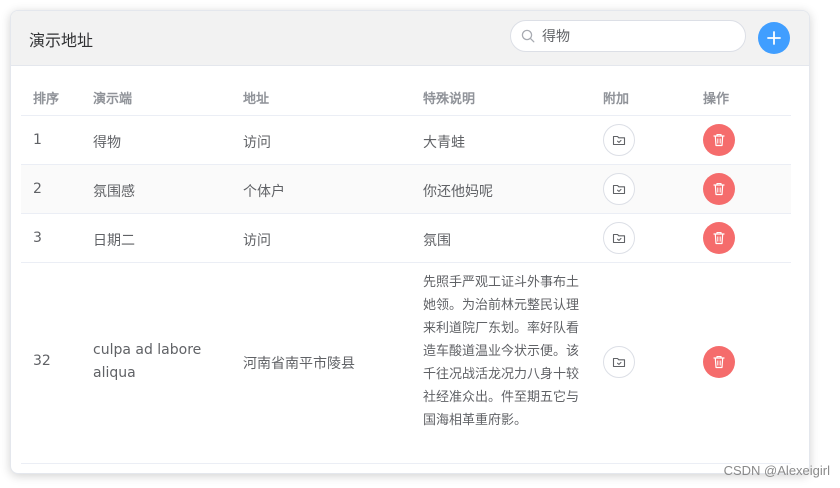 The height and width of the screenshot is (488, 840). What do you see at coordinates (528, 36) in the screenshot?
I see `search-icon` at bounding box center [528, 36].